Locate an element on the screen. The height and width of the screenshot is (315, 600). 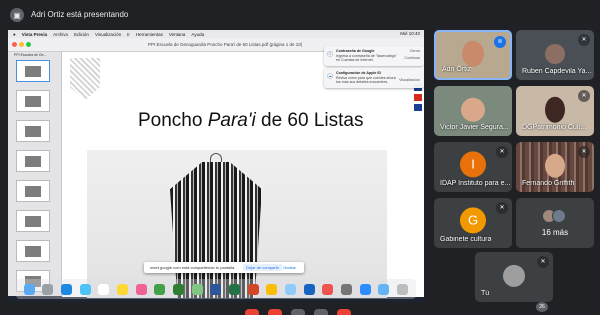
participant-tile: ✕ Fernando Griffith is located at coordinates (555, 167).